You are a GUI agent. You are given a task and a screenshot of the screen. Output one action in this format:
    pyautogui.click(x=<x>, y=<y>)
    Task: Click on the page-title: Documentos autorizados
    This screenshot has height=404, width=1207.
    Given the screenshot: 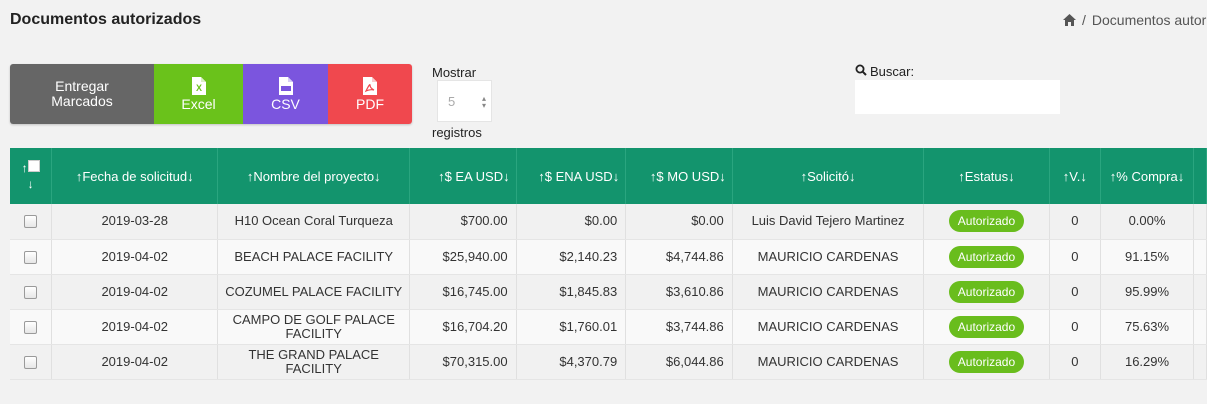 What is the action you would take?
    pyautogui.click(x=106, y=19)
    